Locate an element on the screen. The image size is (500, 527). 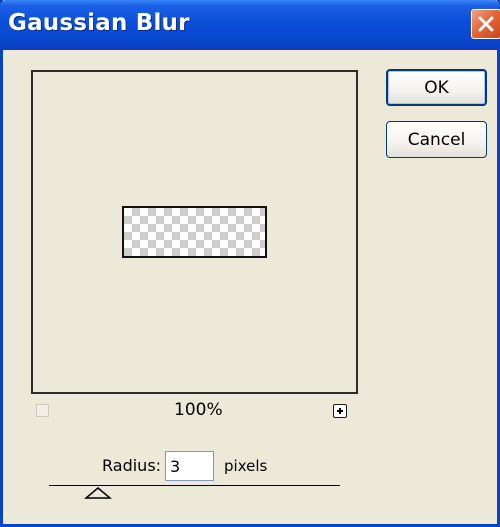
close-button is located at coordinates (485, 24).